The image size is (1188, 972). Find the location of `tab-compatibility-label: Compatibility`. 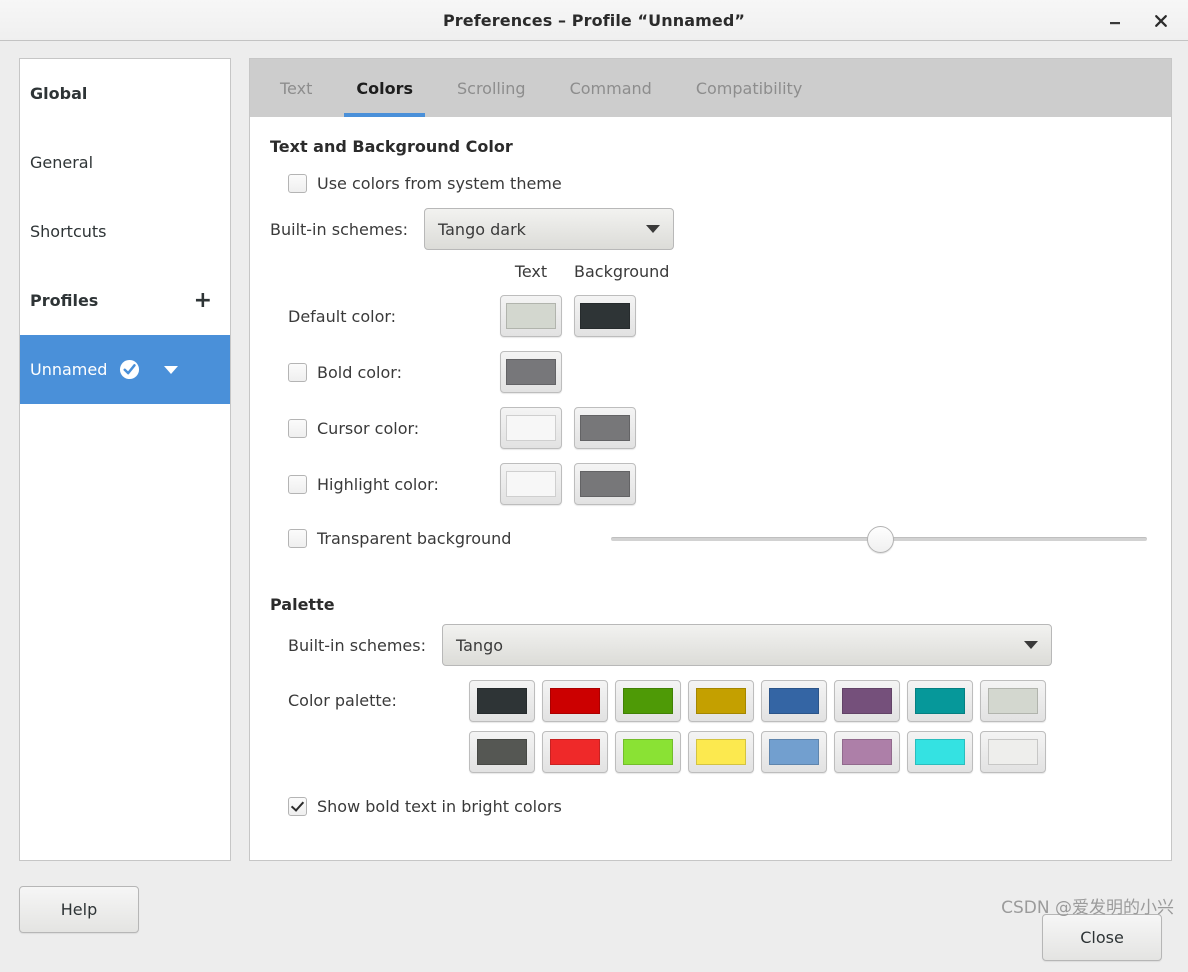

tab-compatibility-label: Compatibility is located at coordinates (749, 88).